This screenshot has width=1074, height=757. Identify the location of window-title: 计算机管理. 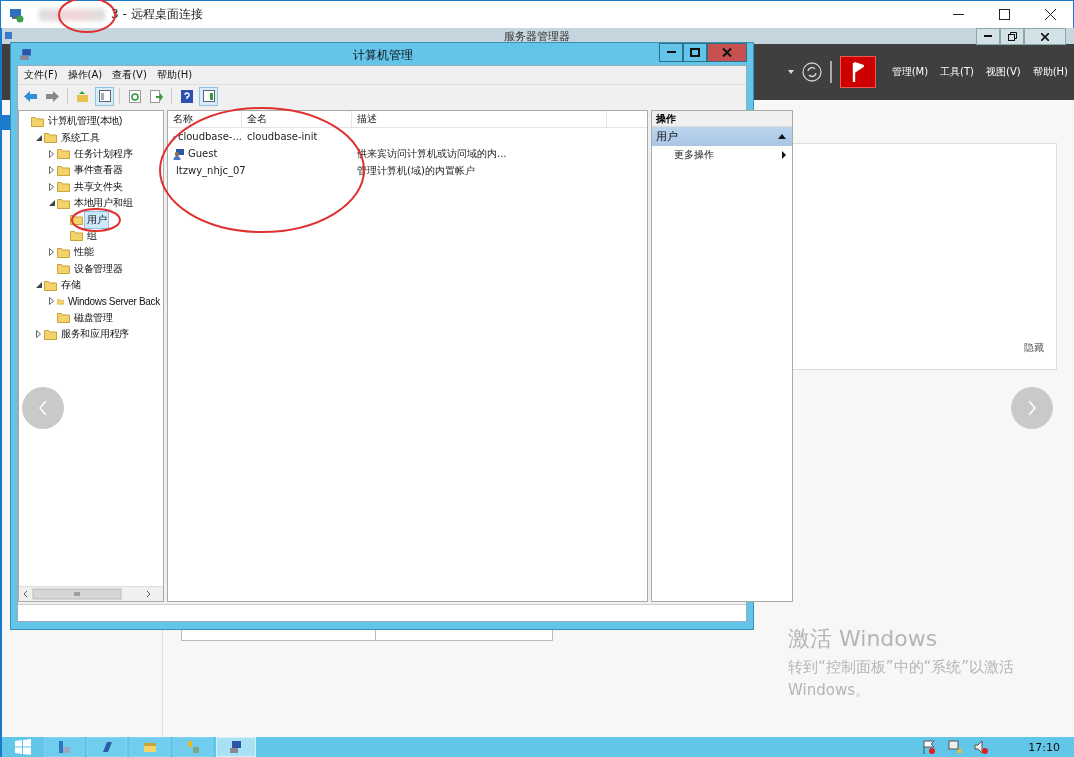
(383, 55).